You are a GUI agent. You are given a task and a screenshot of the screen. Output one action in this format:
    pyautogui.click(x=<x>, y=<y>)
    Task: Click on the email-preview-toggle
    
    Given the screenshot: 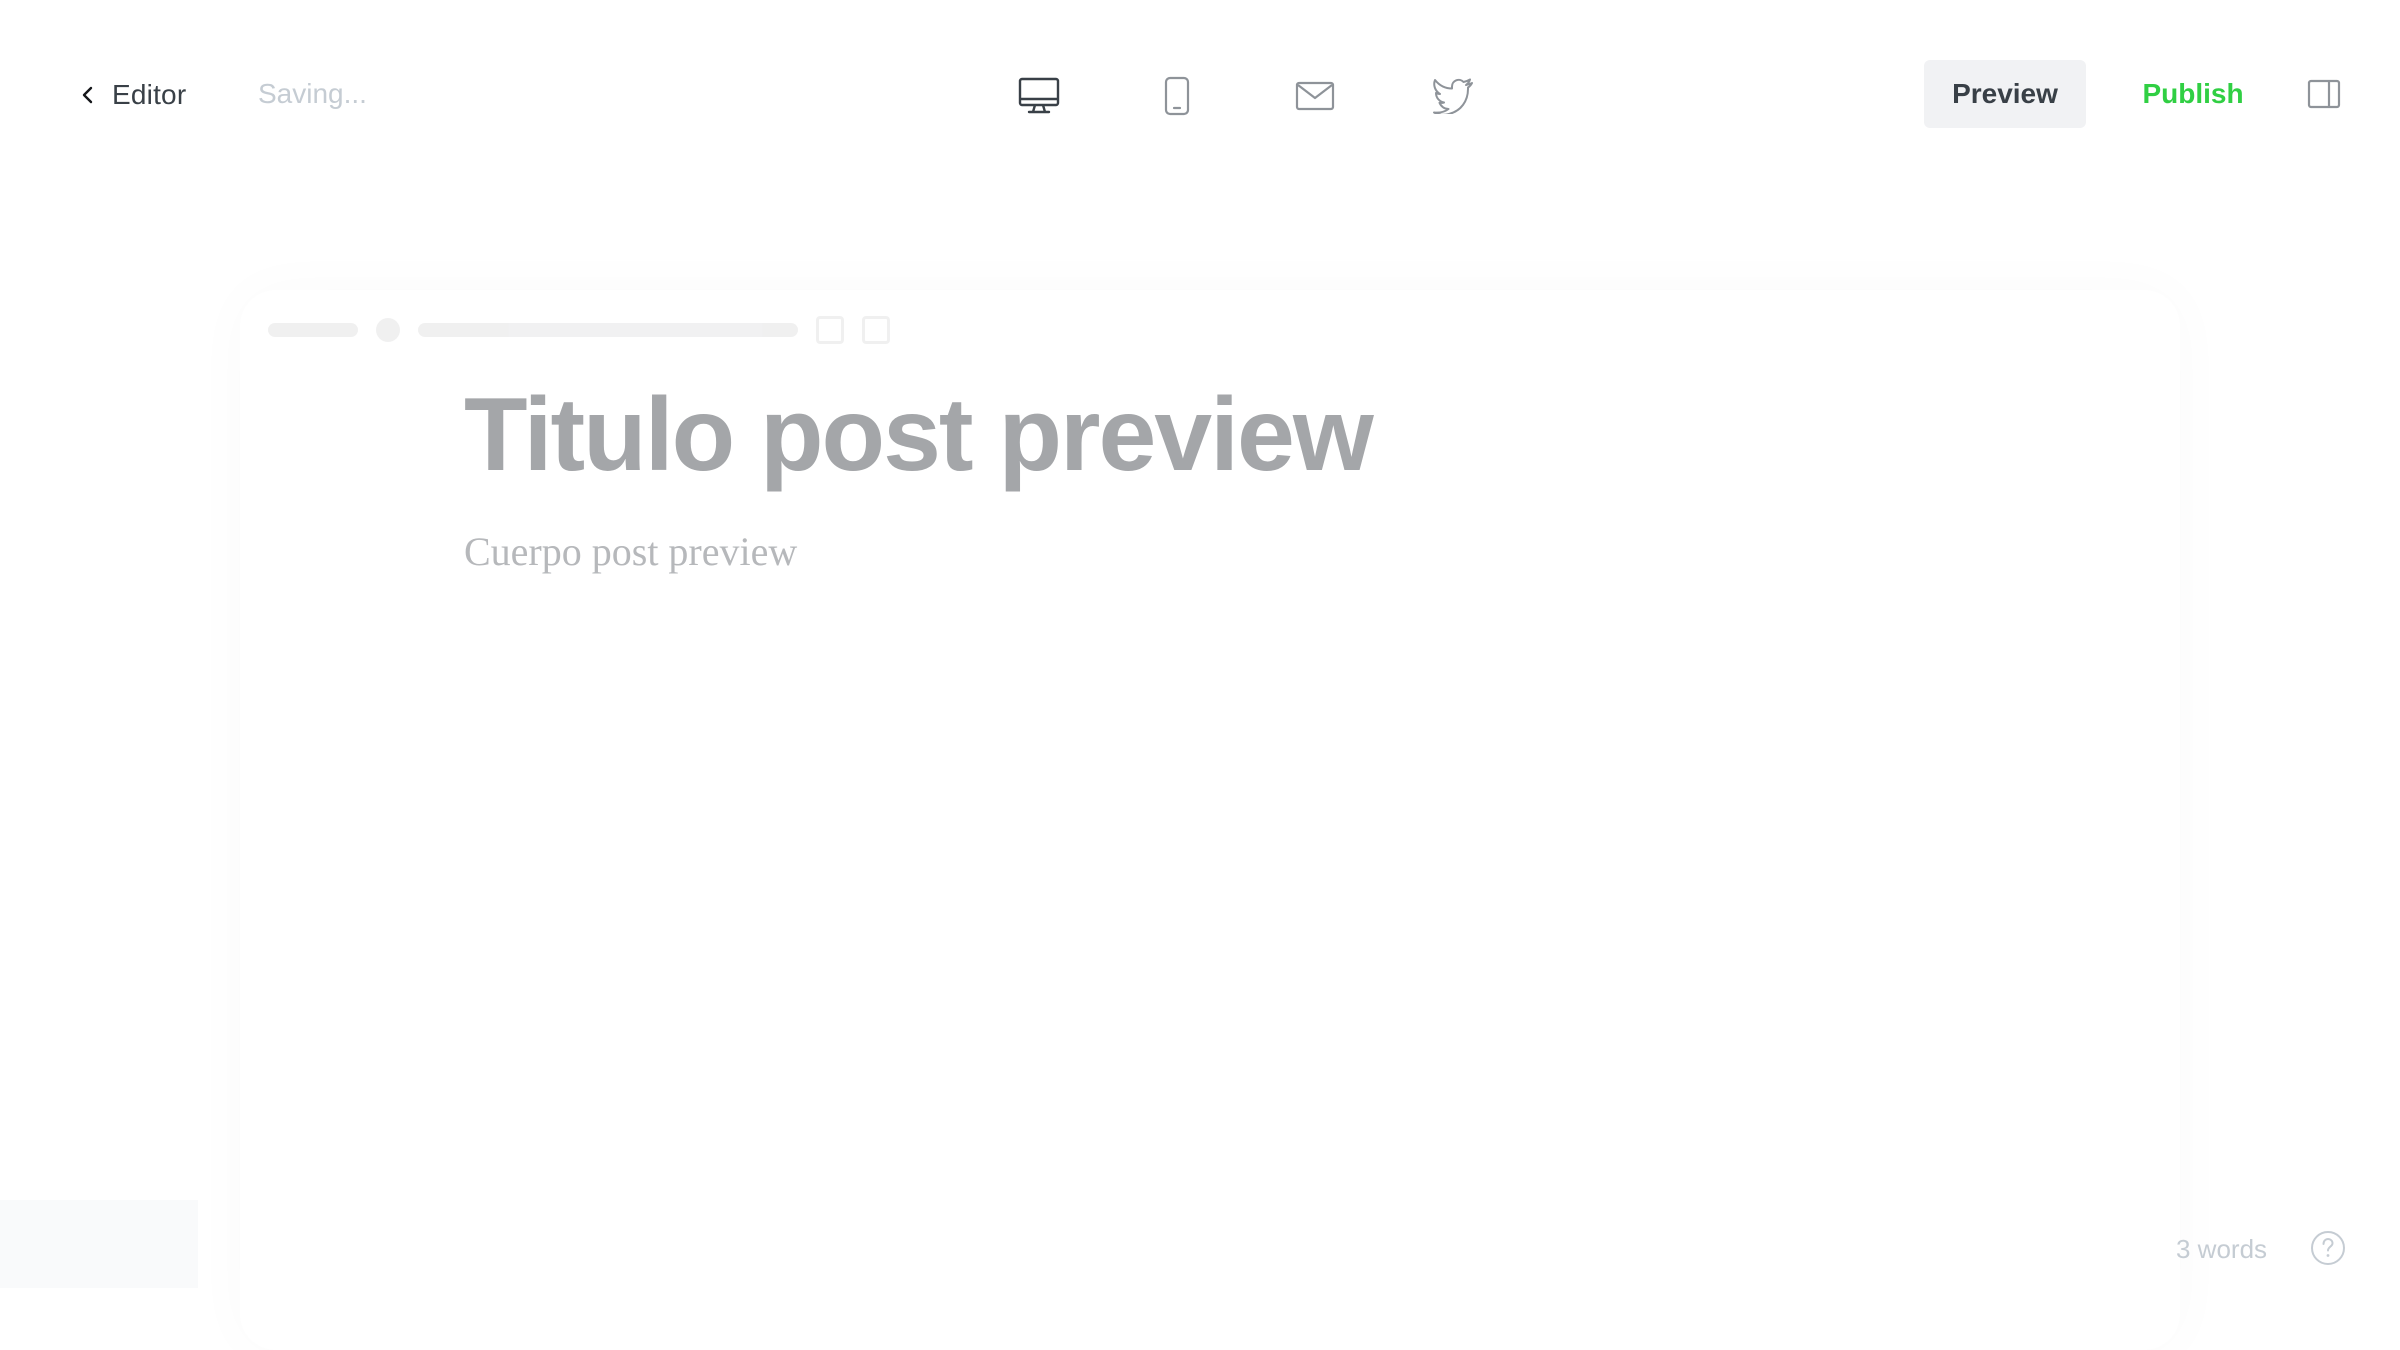 What is the action you would take?
    pyautogui.click(x=1315, y=96)
    